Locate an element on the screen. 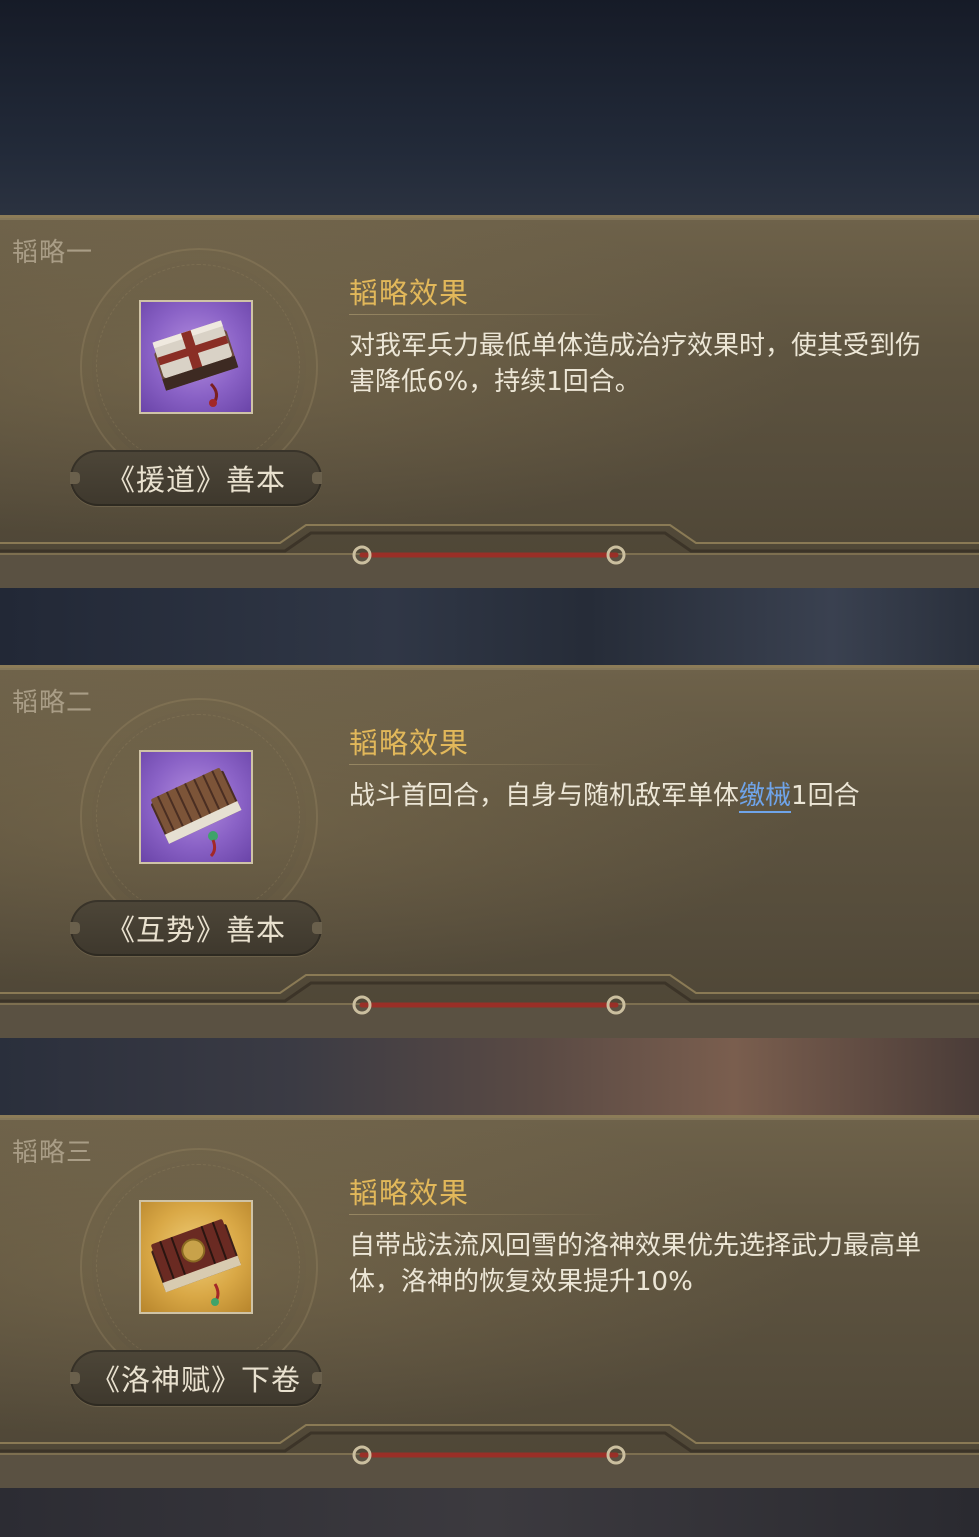  item-name-plate: 《互势》善本 is located at coordinates (196, 928).